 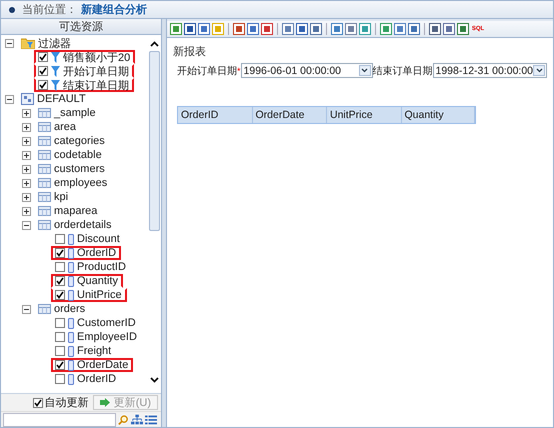 I want to click on hierarchy-icon, so click(x=136, y=419).